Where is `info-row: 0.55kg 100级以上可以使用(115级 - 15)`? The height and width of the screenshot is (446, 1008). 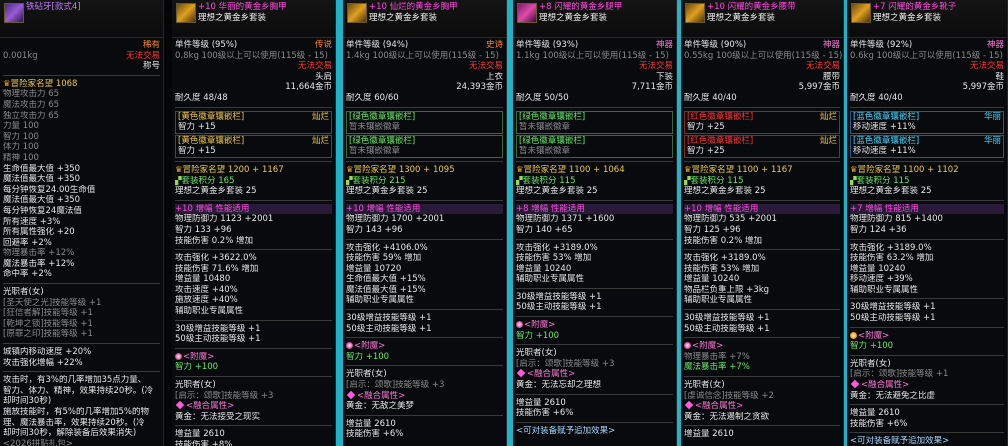
info-row: 0.55kg 100级以上可以使用(115级 - 15) is located at coordinates (763, 56).